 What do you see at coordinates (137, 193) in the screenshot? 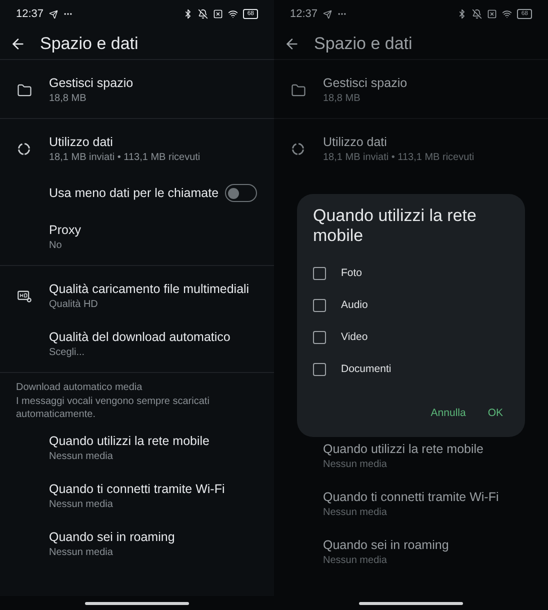
I see `setting-title: Usa meno dati per le chiamate` at bounding box center [137, 193].